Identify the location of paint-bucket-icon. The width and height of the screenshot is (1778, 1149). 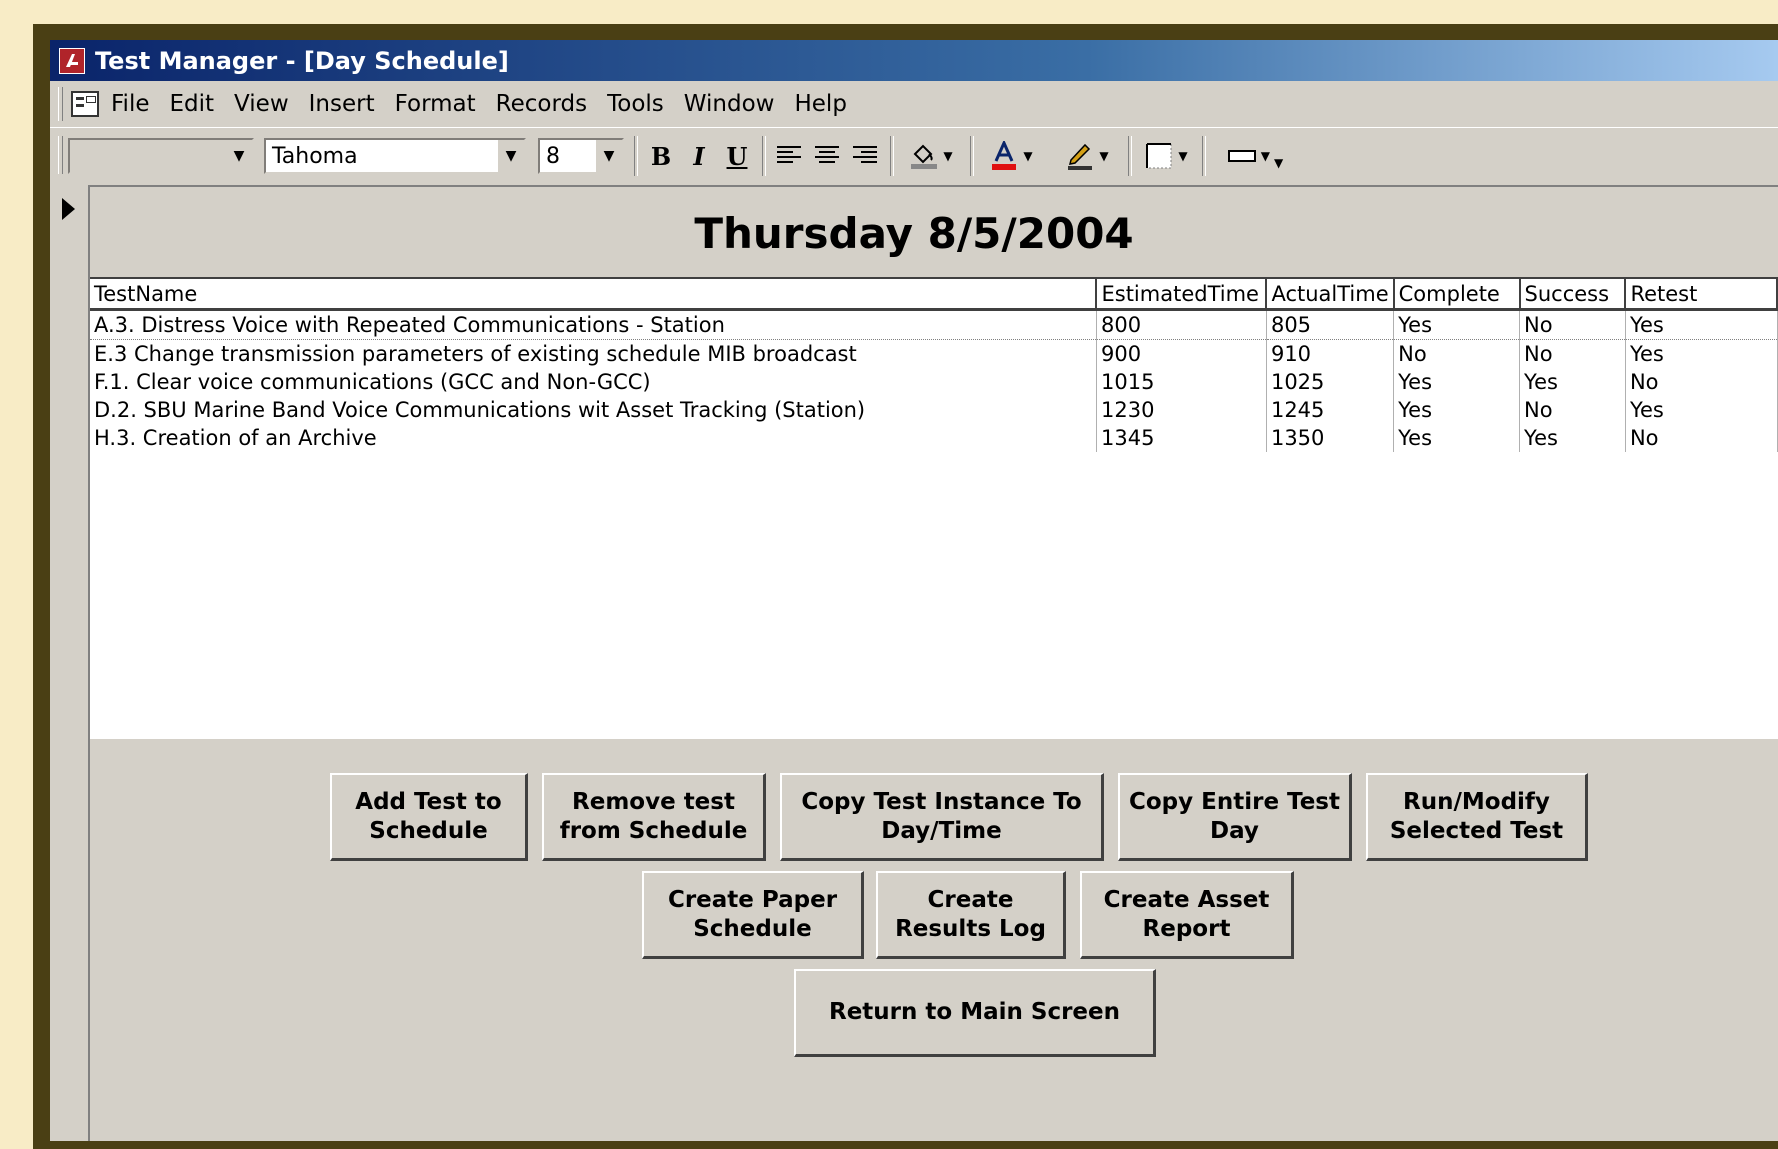
(924, 156).